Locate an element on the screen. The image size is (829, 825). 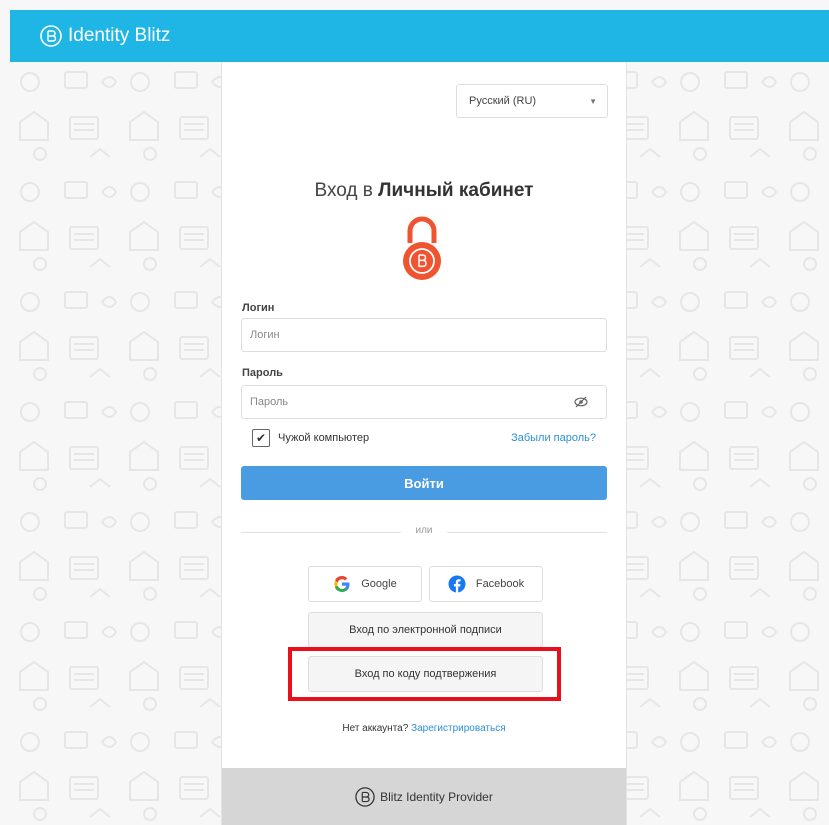
page-title: Вход в Личный кабинет is located at coordinates (424, 191).